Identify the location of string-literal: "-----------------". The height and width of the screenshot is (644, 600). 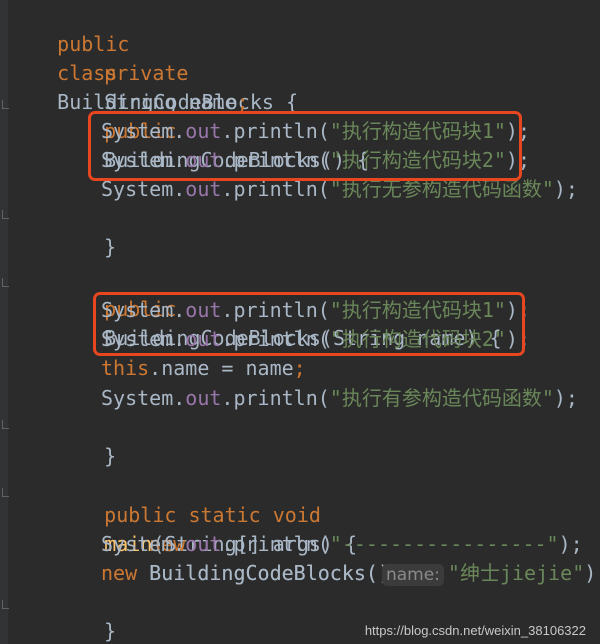
(444, 544).